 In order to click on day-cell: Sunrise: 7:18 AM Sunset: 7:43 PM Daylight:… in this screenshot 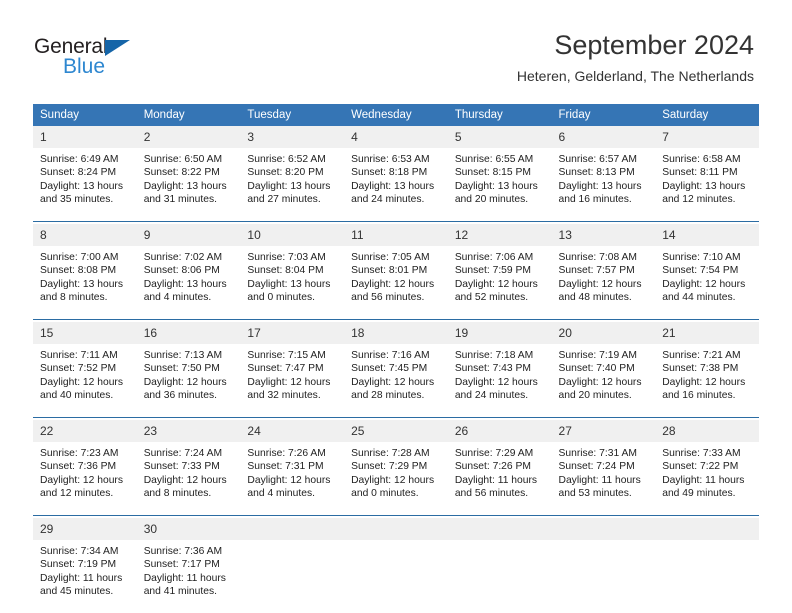, I will do `click(500, 381)`.